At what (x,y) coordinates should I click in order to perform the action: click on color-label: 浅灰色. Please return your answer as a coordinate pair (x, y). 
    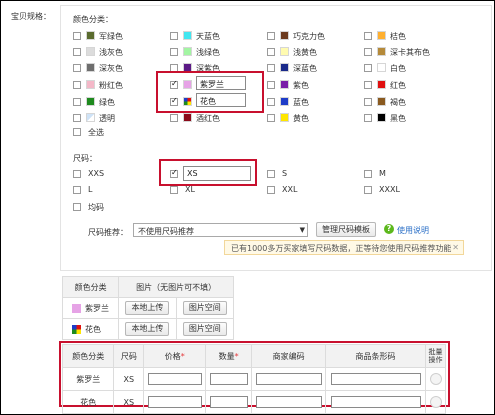
    Looking at the image, I should click on (111, 52).